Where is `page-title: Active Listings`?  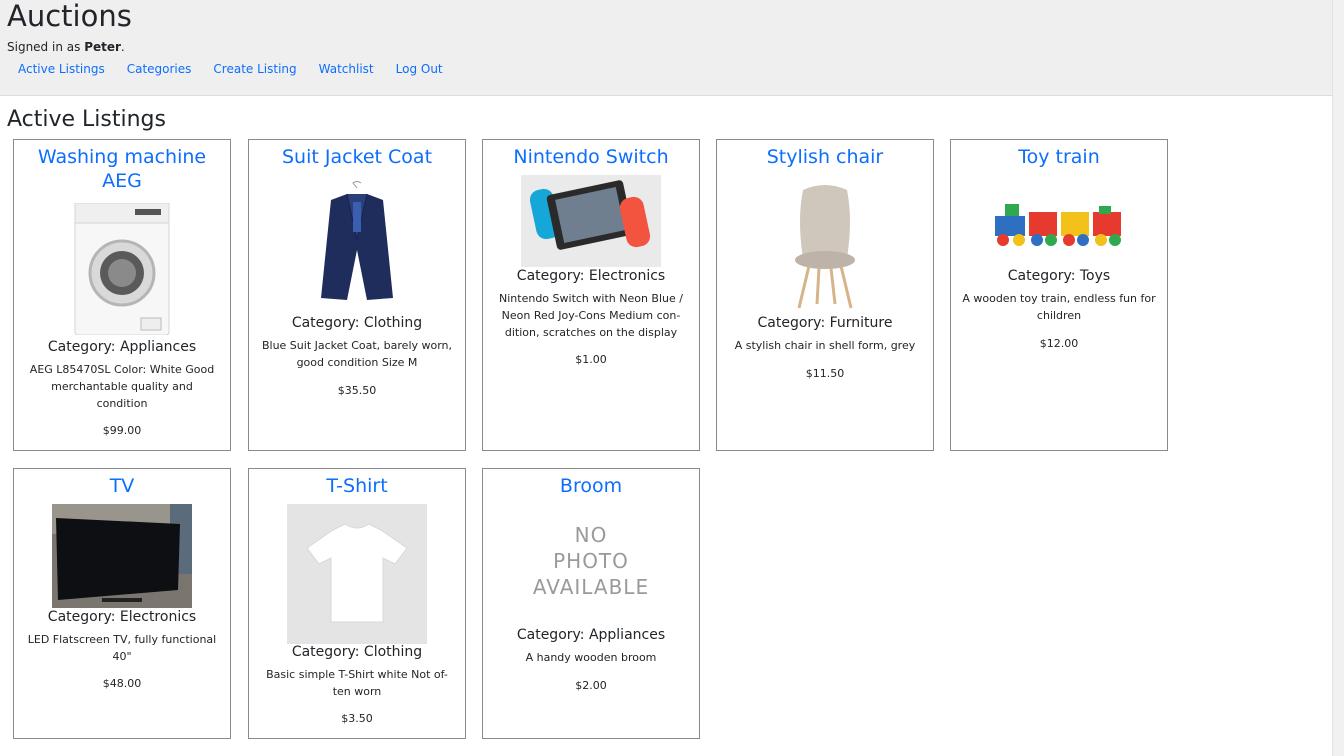 page-title: Active Listings is located at coordinates (86, 119).